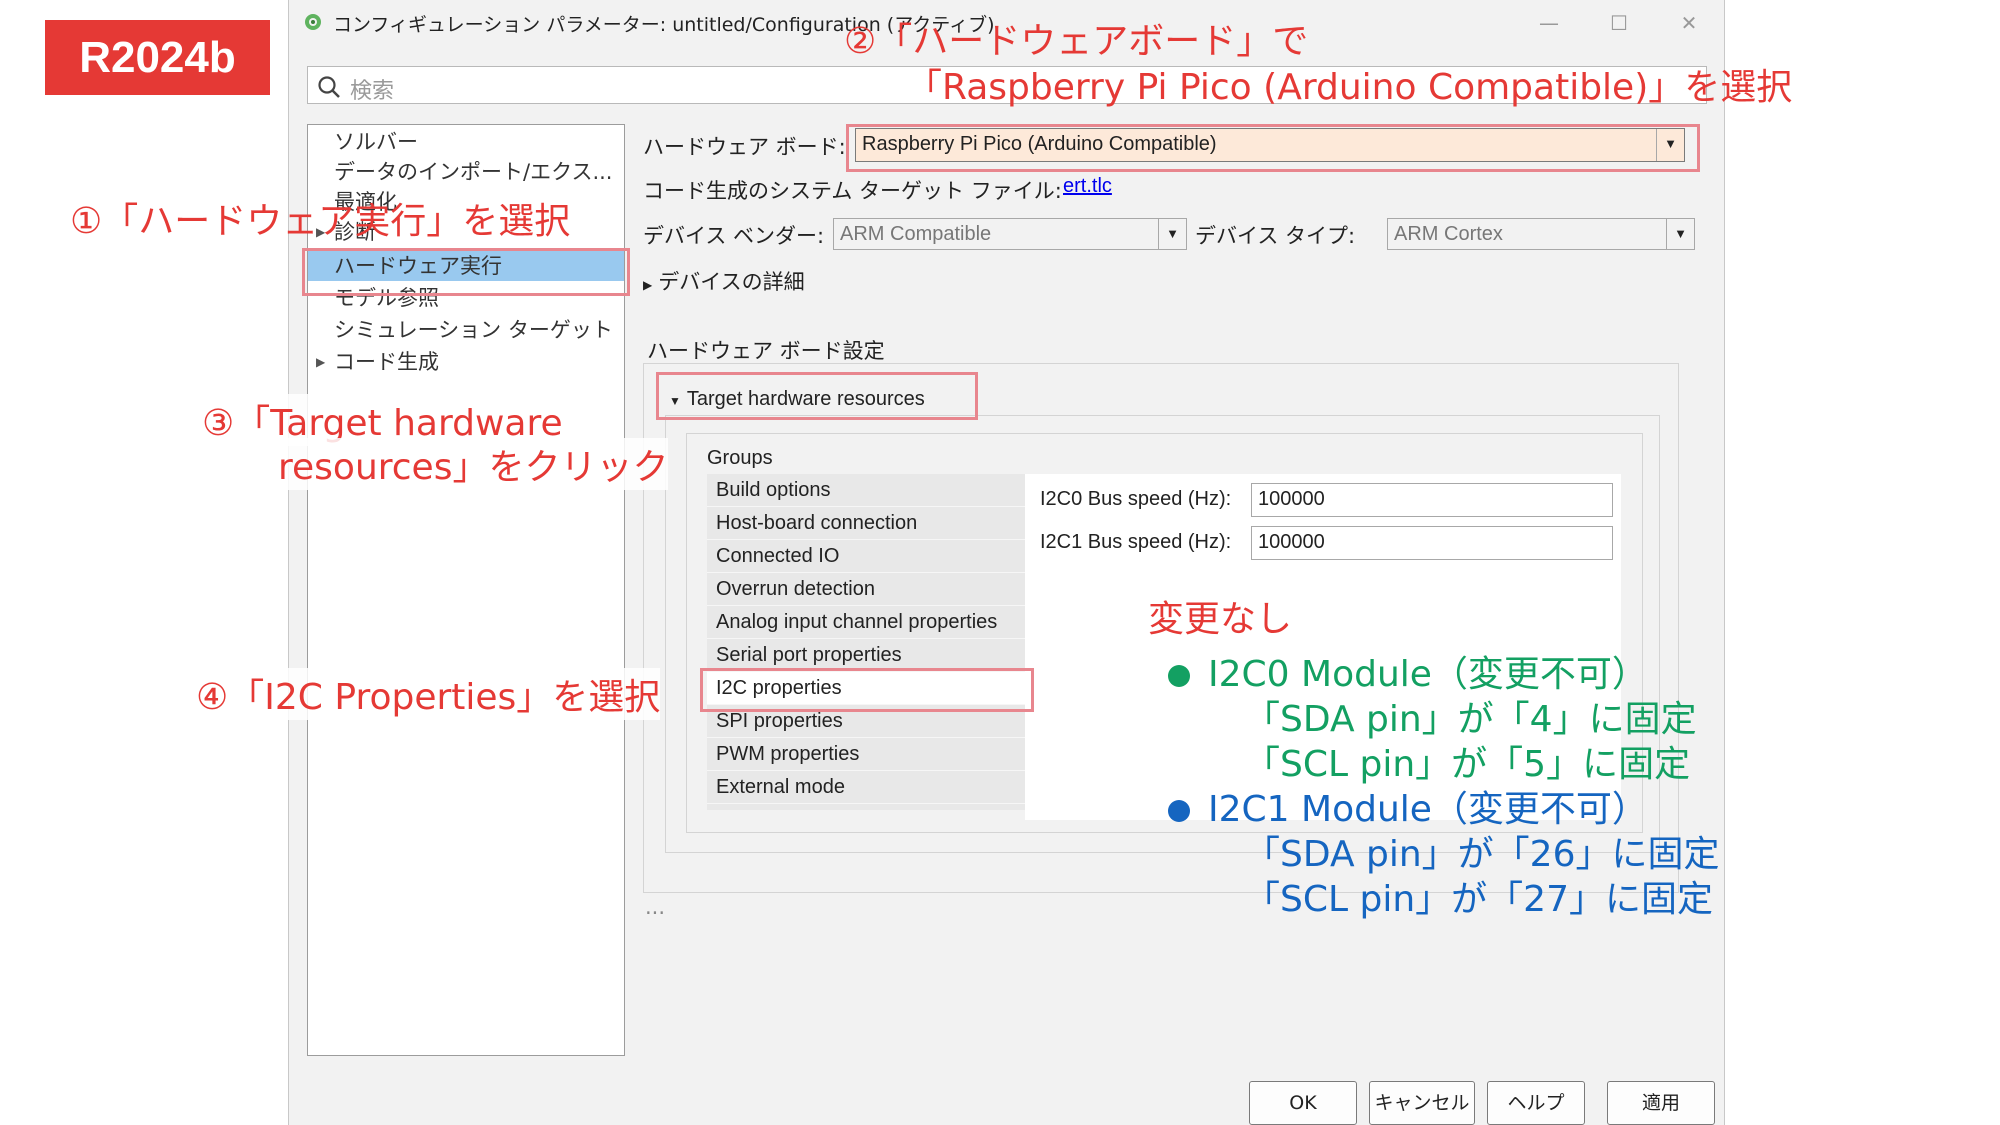 This screenshot has height=1125, width=2000. I want to click on close-button: ✕, so click(1689, 23).